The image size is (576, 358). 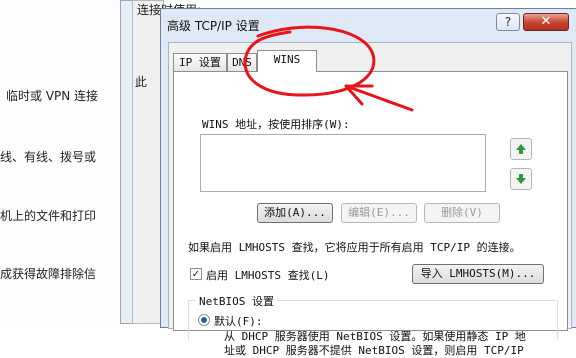 I want to click on netbios-default-radio, so click(x=204, y=320).